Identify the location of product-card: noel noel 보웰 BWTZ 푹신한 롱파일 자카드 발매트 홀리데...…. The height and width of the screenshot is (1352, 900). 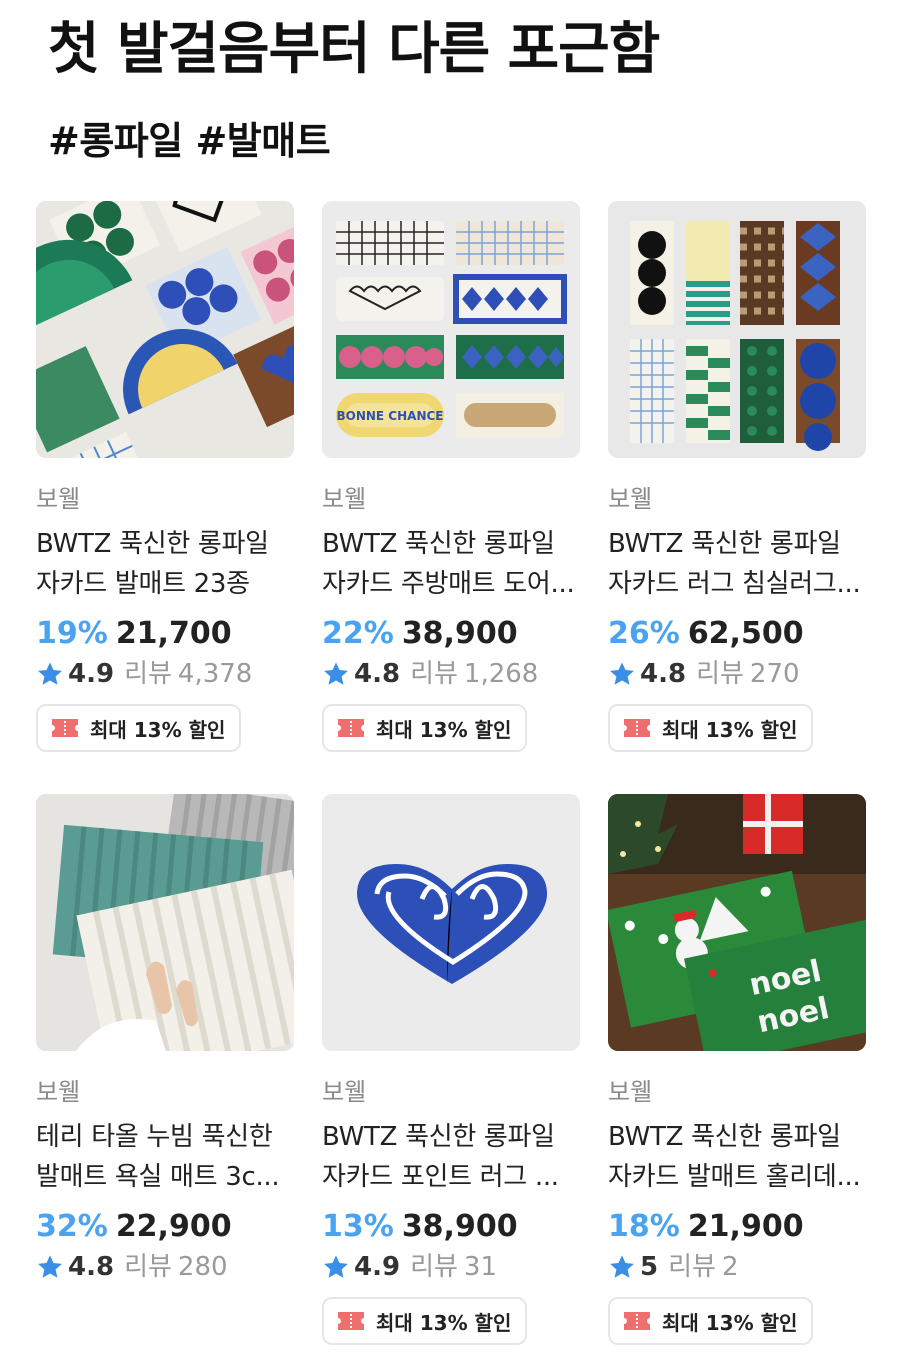
(737, 1069).